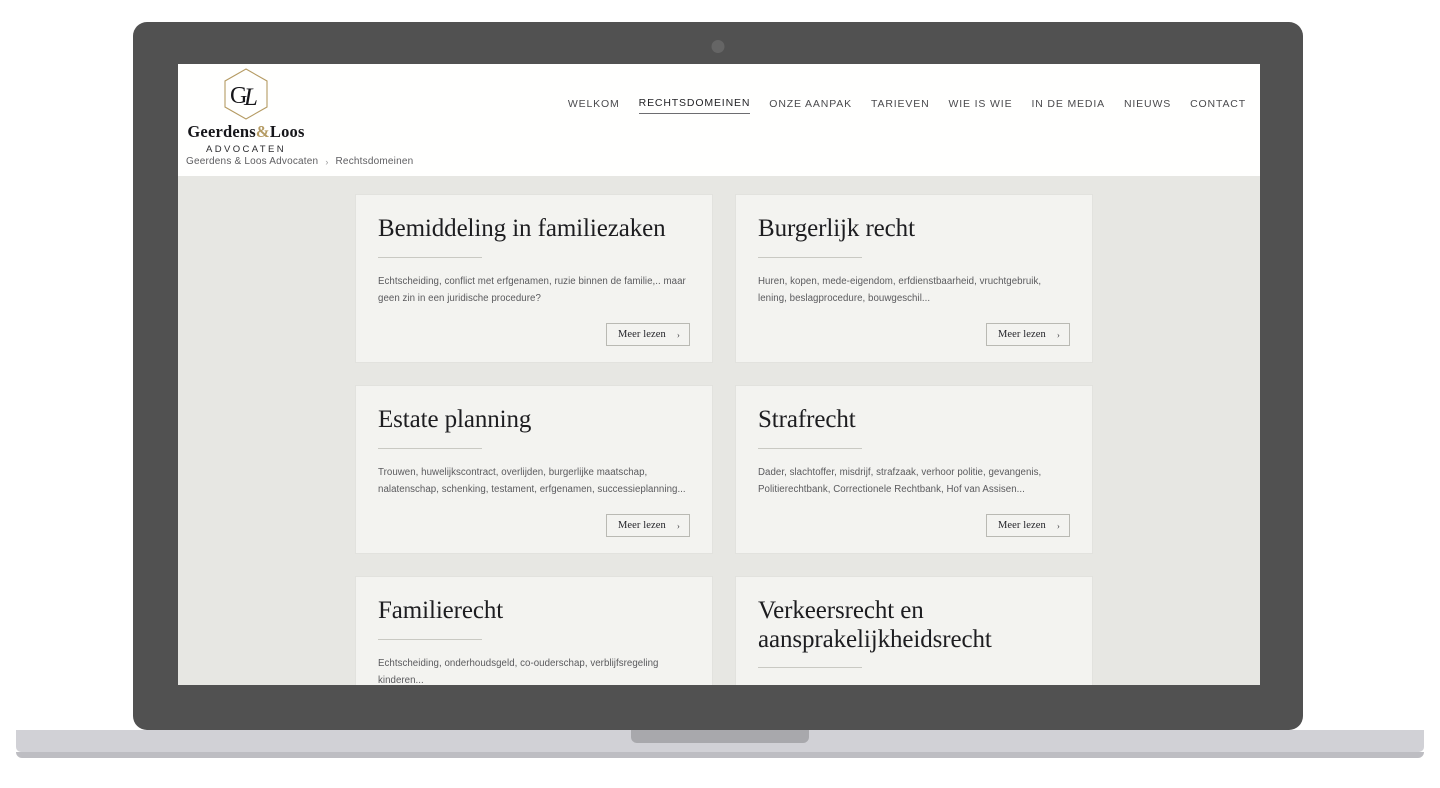 Image resolution: width=1440 pixels, height=788 pixels. Describe the element at coordinates (441, 611) in the screenshot. I see `card-title: Familierecht` at that location.